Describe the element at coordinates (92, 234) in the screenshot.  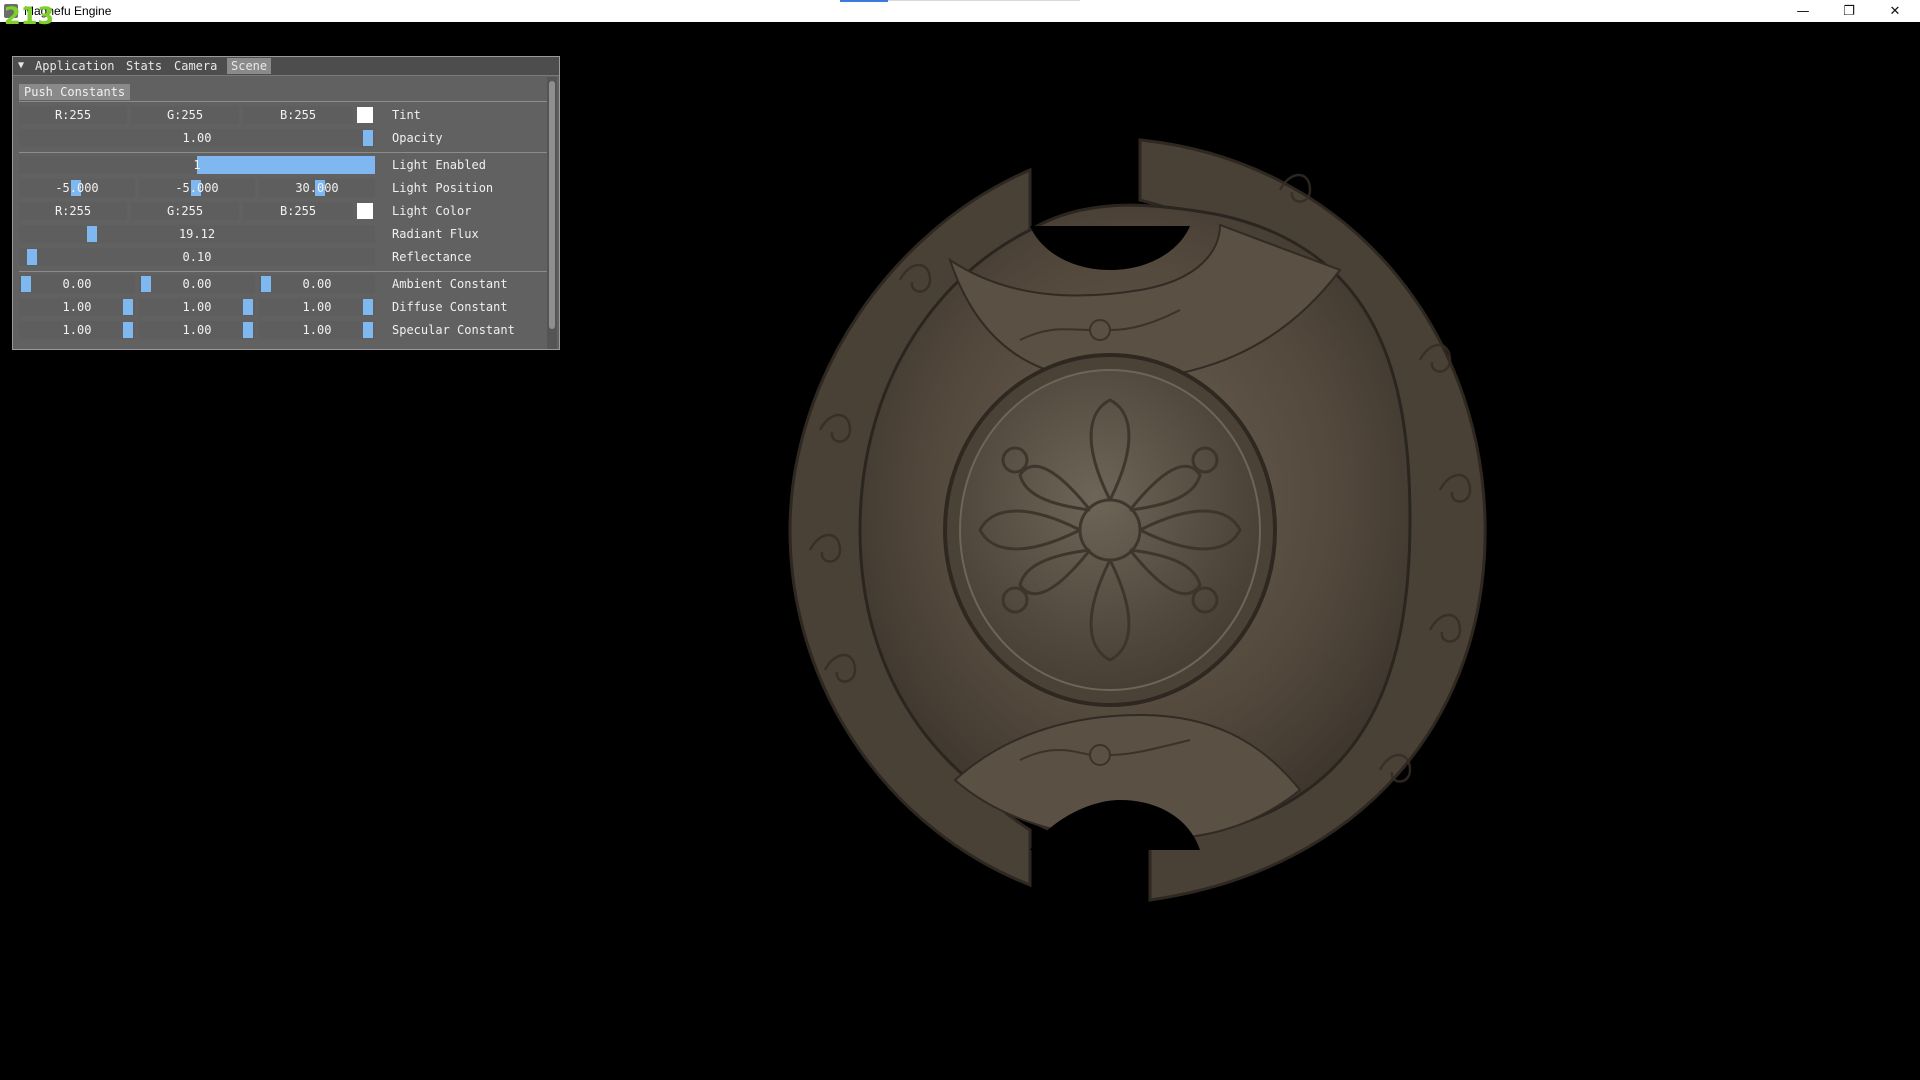
I see `radiant-flux-grab` at that location.